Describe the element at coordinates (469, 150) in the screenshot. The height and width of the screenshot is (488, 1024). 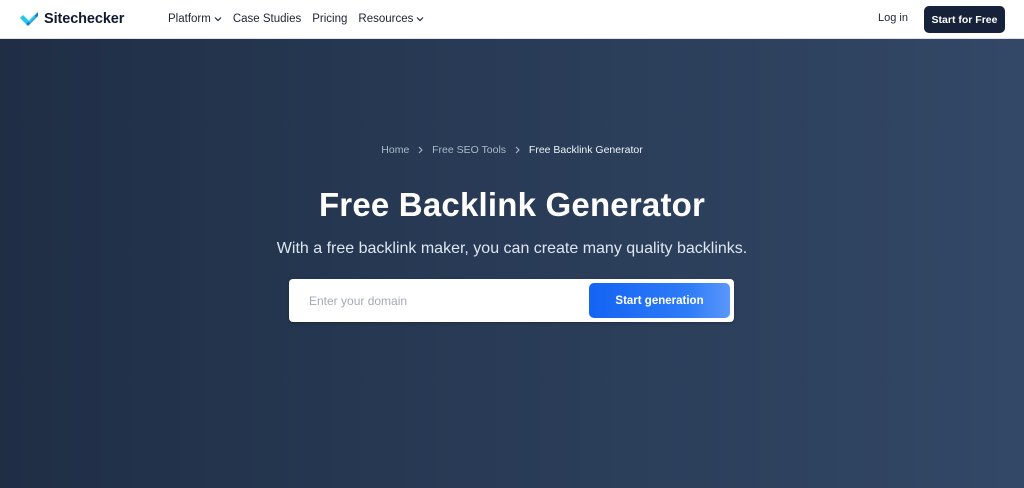
I see `breadcrumb-free-seo-tools: Free SEO Tools` at that location.